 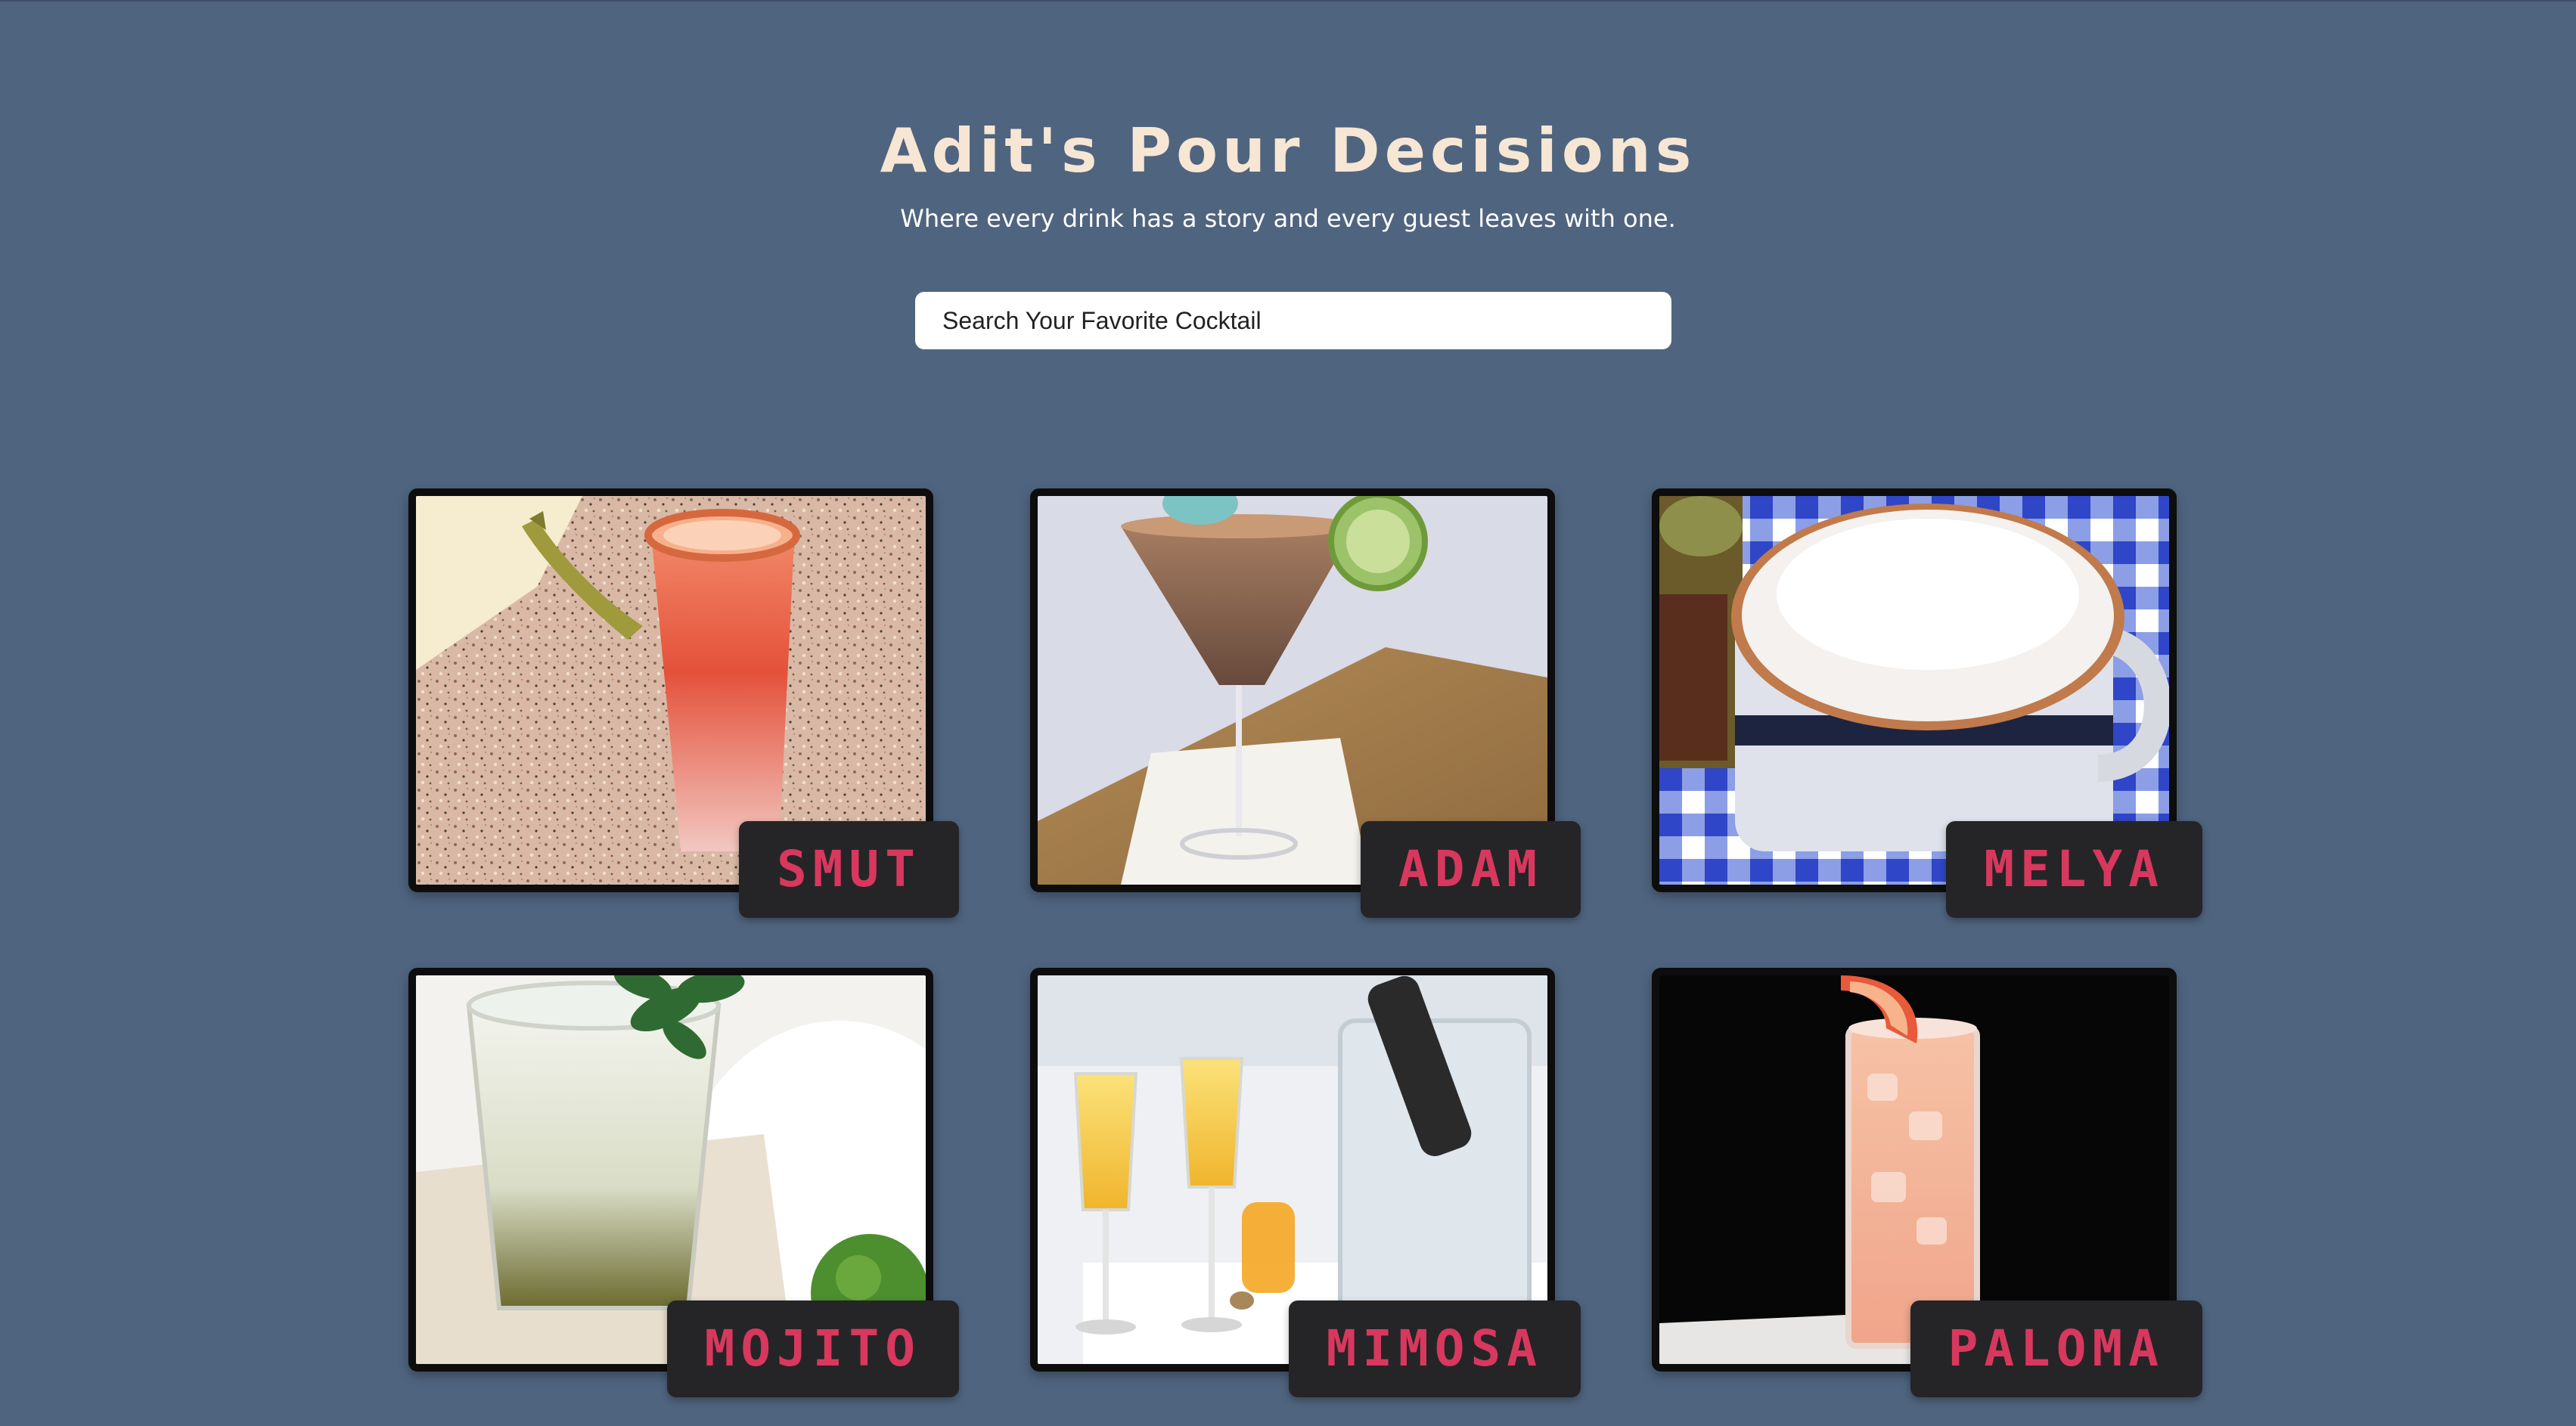 What do you see at coordinates (1434, 1348) in the screenshot?
I see `cocktail-name-tag: MIMOSA` at bounding box center [1434, 1348].